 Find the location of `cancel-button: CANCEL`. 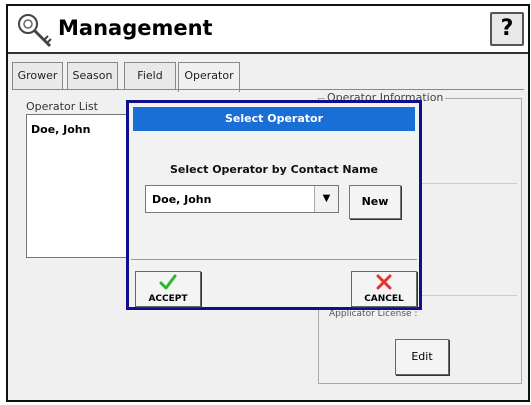

cancel-button: CANCEL is located at coordinates (384, 289).